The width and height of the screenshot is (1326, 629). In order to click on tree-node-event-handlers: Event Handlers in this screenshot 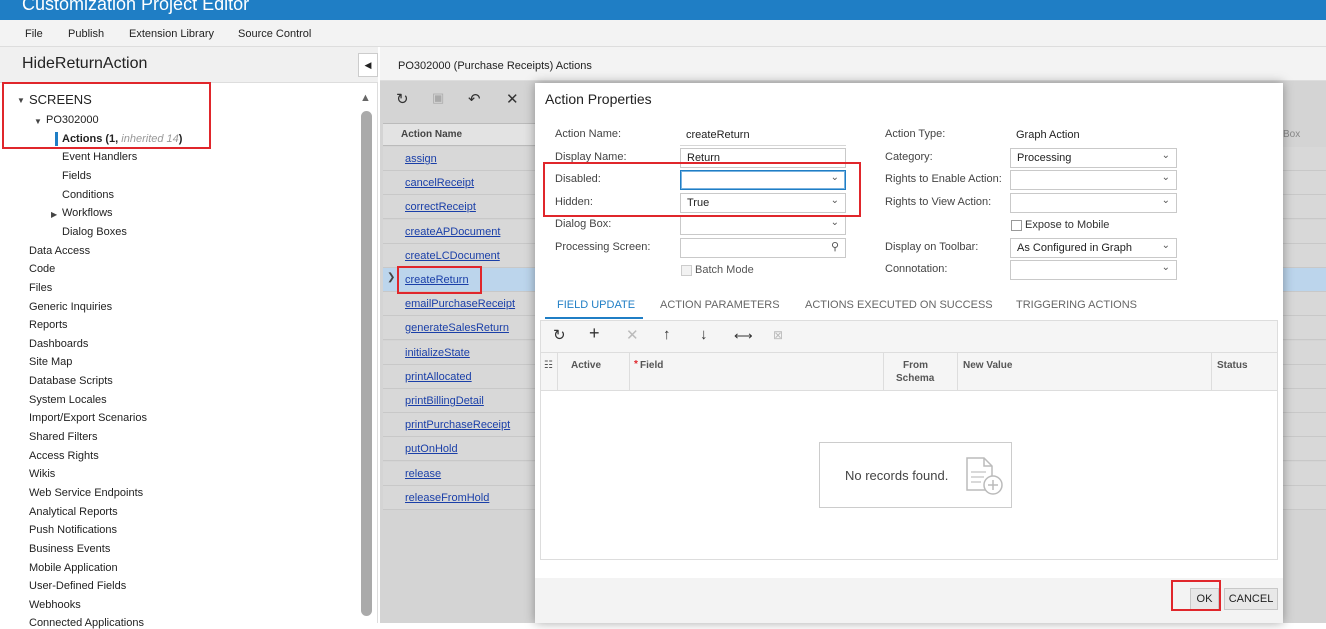, I will do `click(99, 157)`.